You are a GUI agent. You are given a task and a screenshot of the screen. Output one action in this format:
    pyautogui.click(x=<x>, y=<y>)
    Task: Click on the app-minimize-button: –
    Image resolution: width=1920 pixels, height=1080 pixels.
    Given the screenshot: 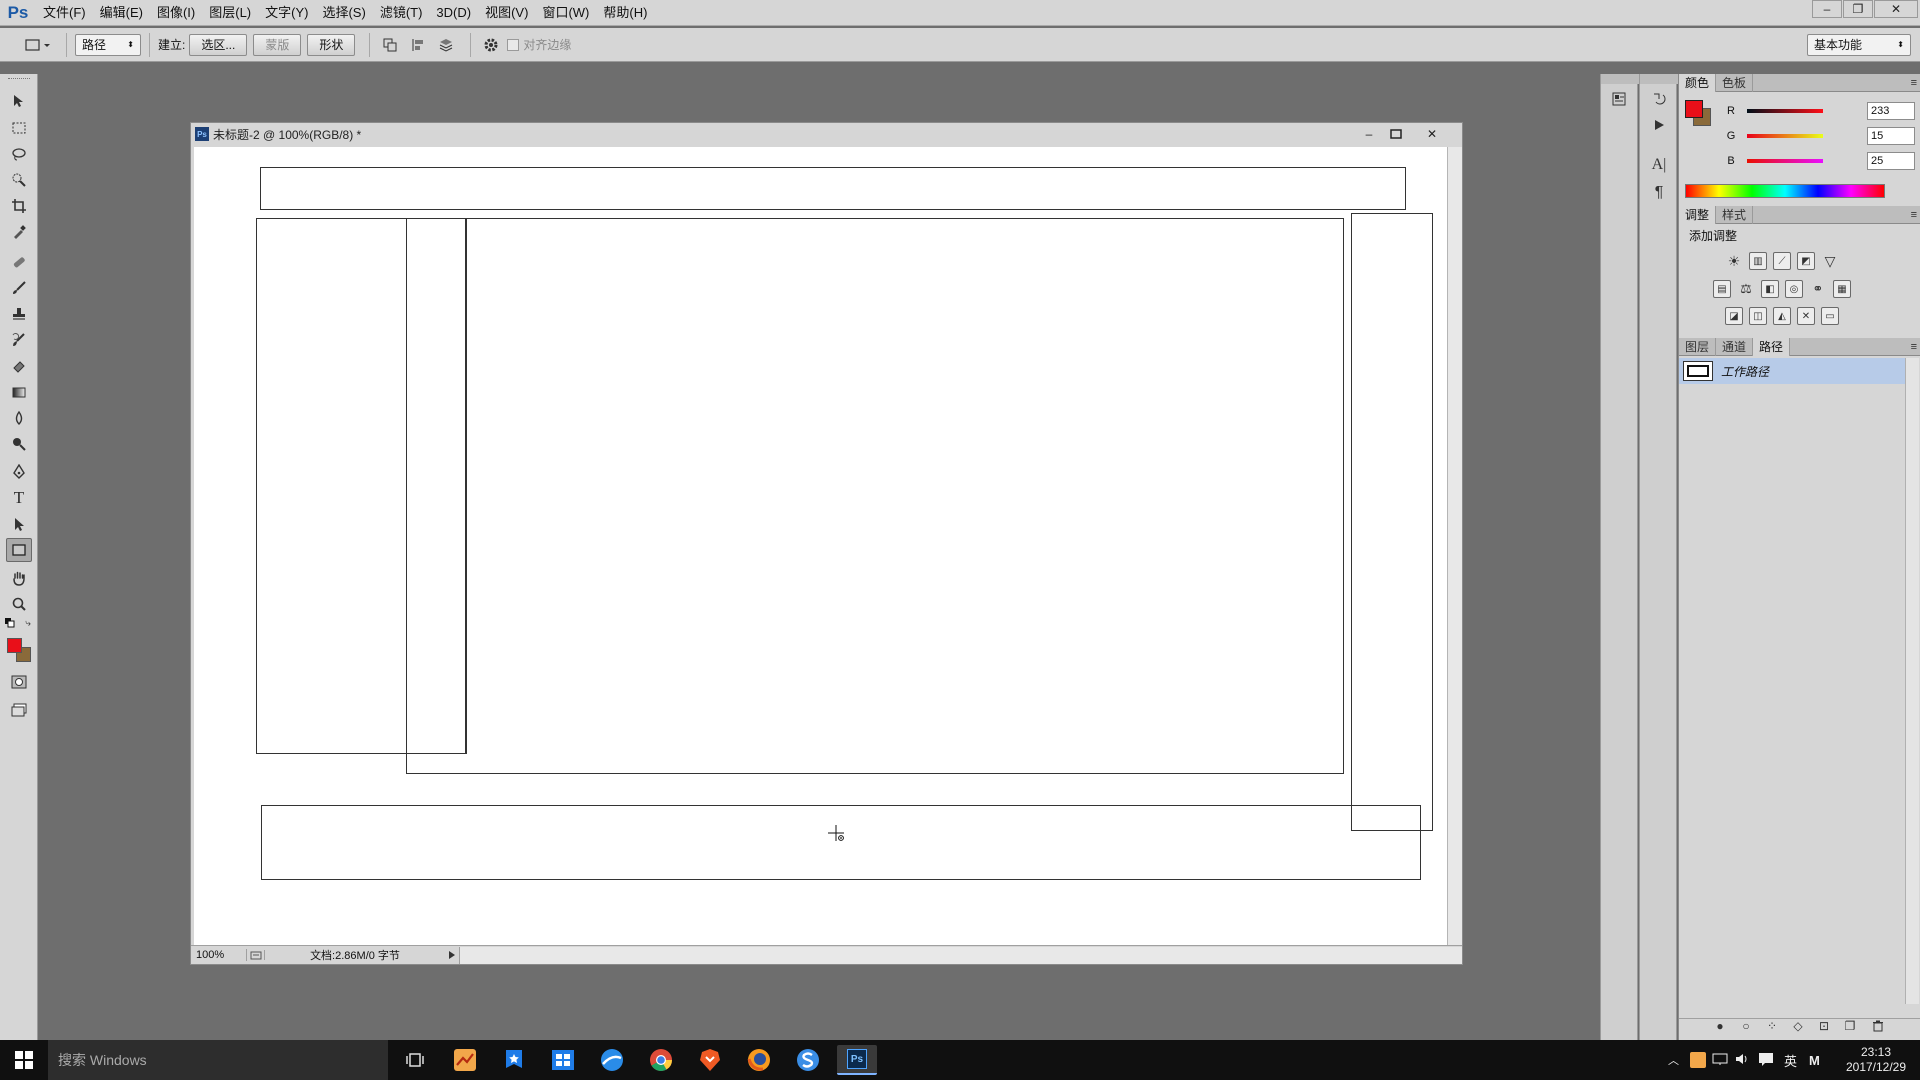 What is the action you would take?
    pyautogui.click(x=1827, y=9)
    